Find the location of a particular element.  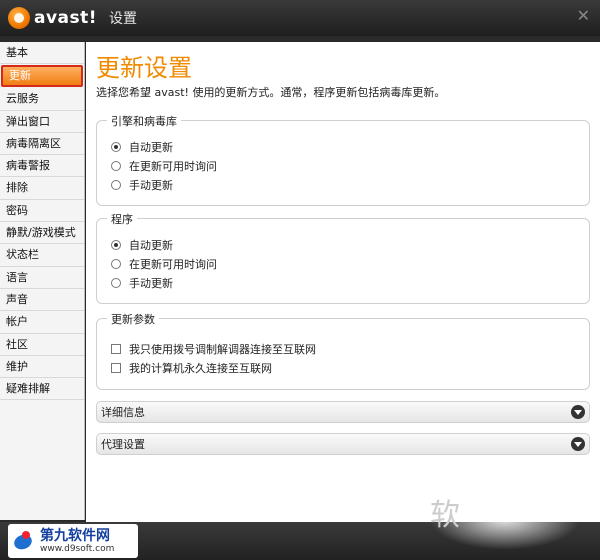

program-ask-update-radio: 在更新可用时询问 is located at coordinates (164, 264).